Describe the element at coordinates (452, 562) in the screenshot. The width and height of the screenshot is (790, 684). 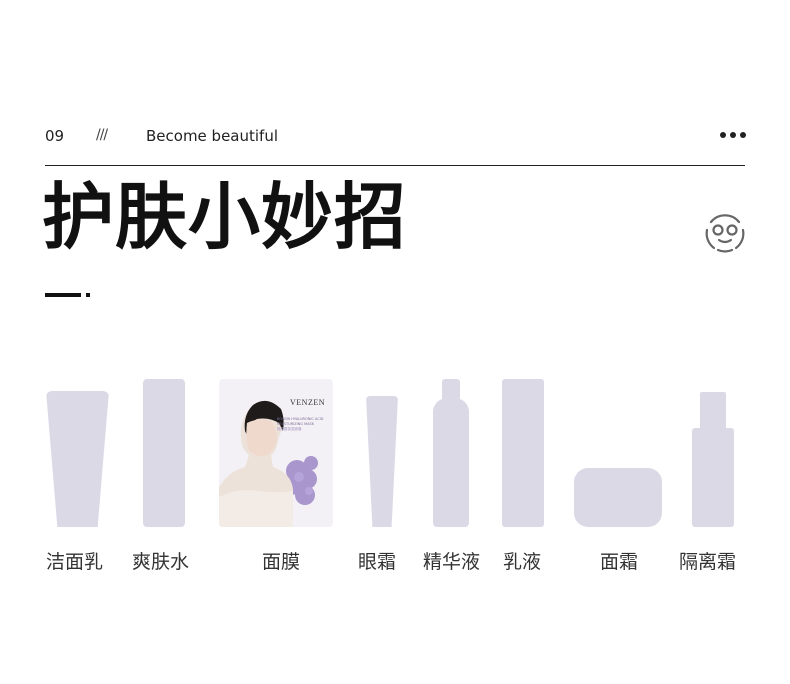
I see `product-label-serum: 精华液` at that location.